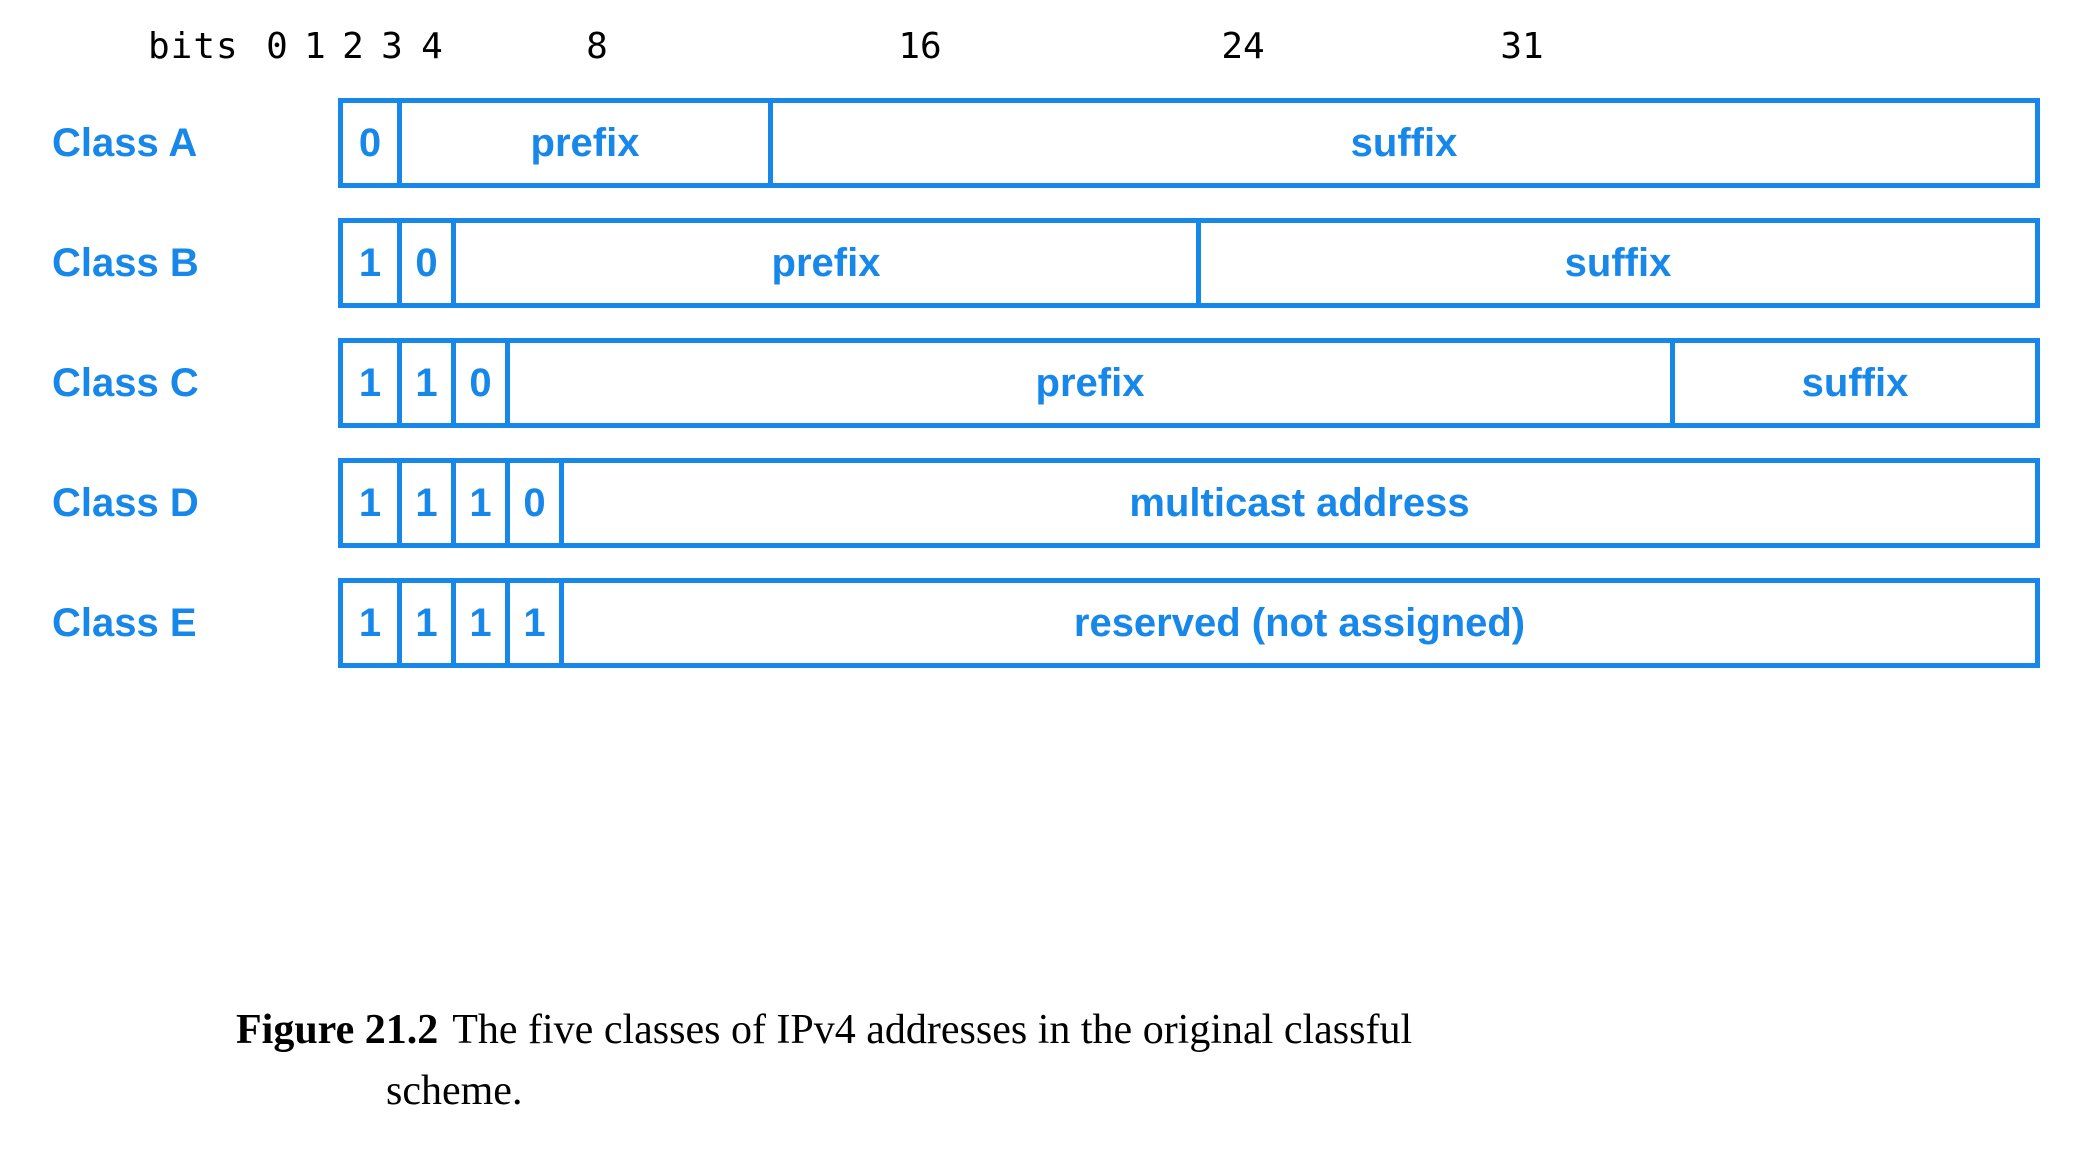  Describe the element at coordinates (432, 46) in the screenshot. I see `bit-tick-4: 4` at that location.